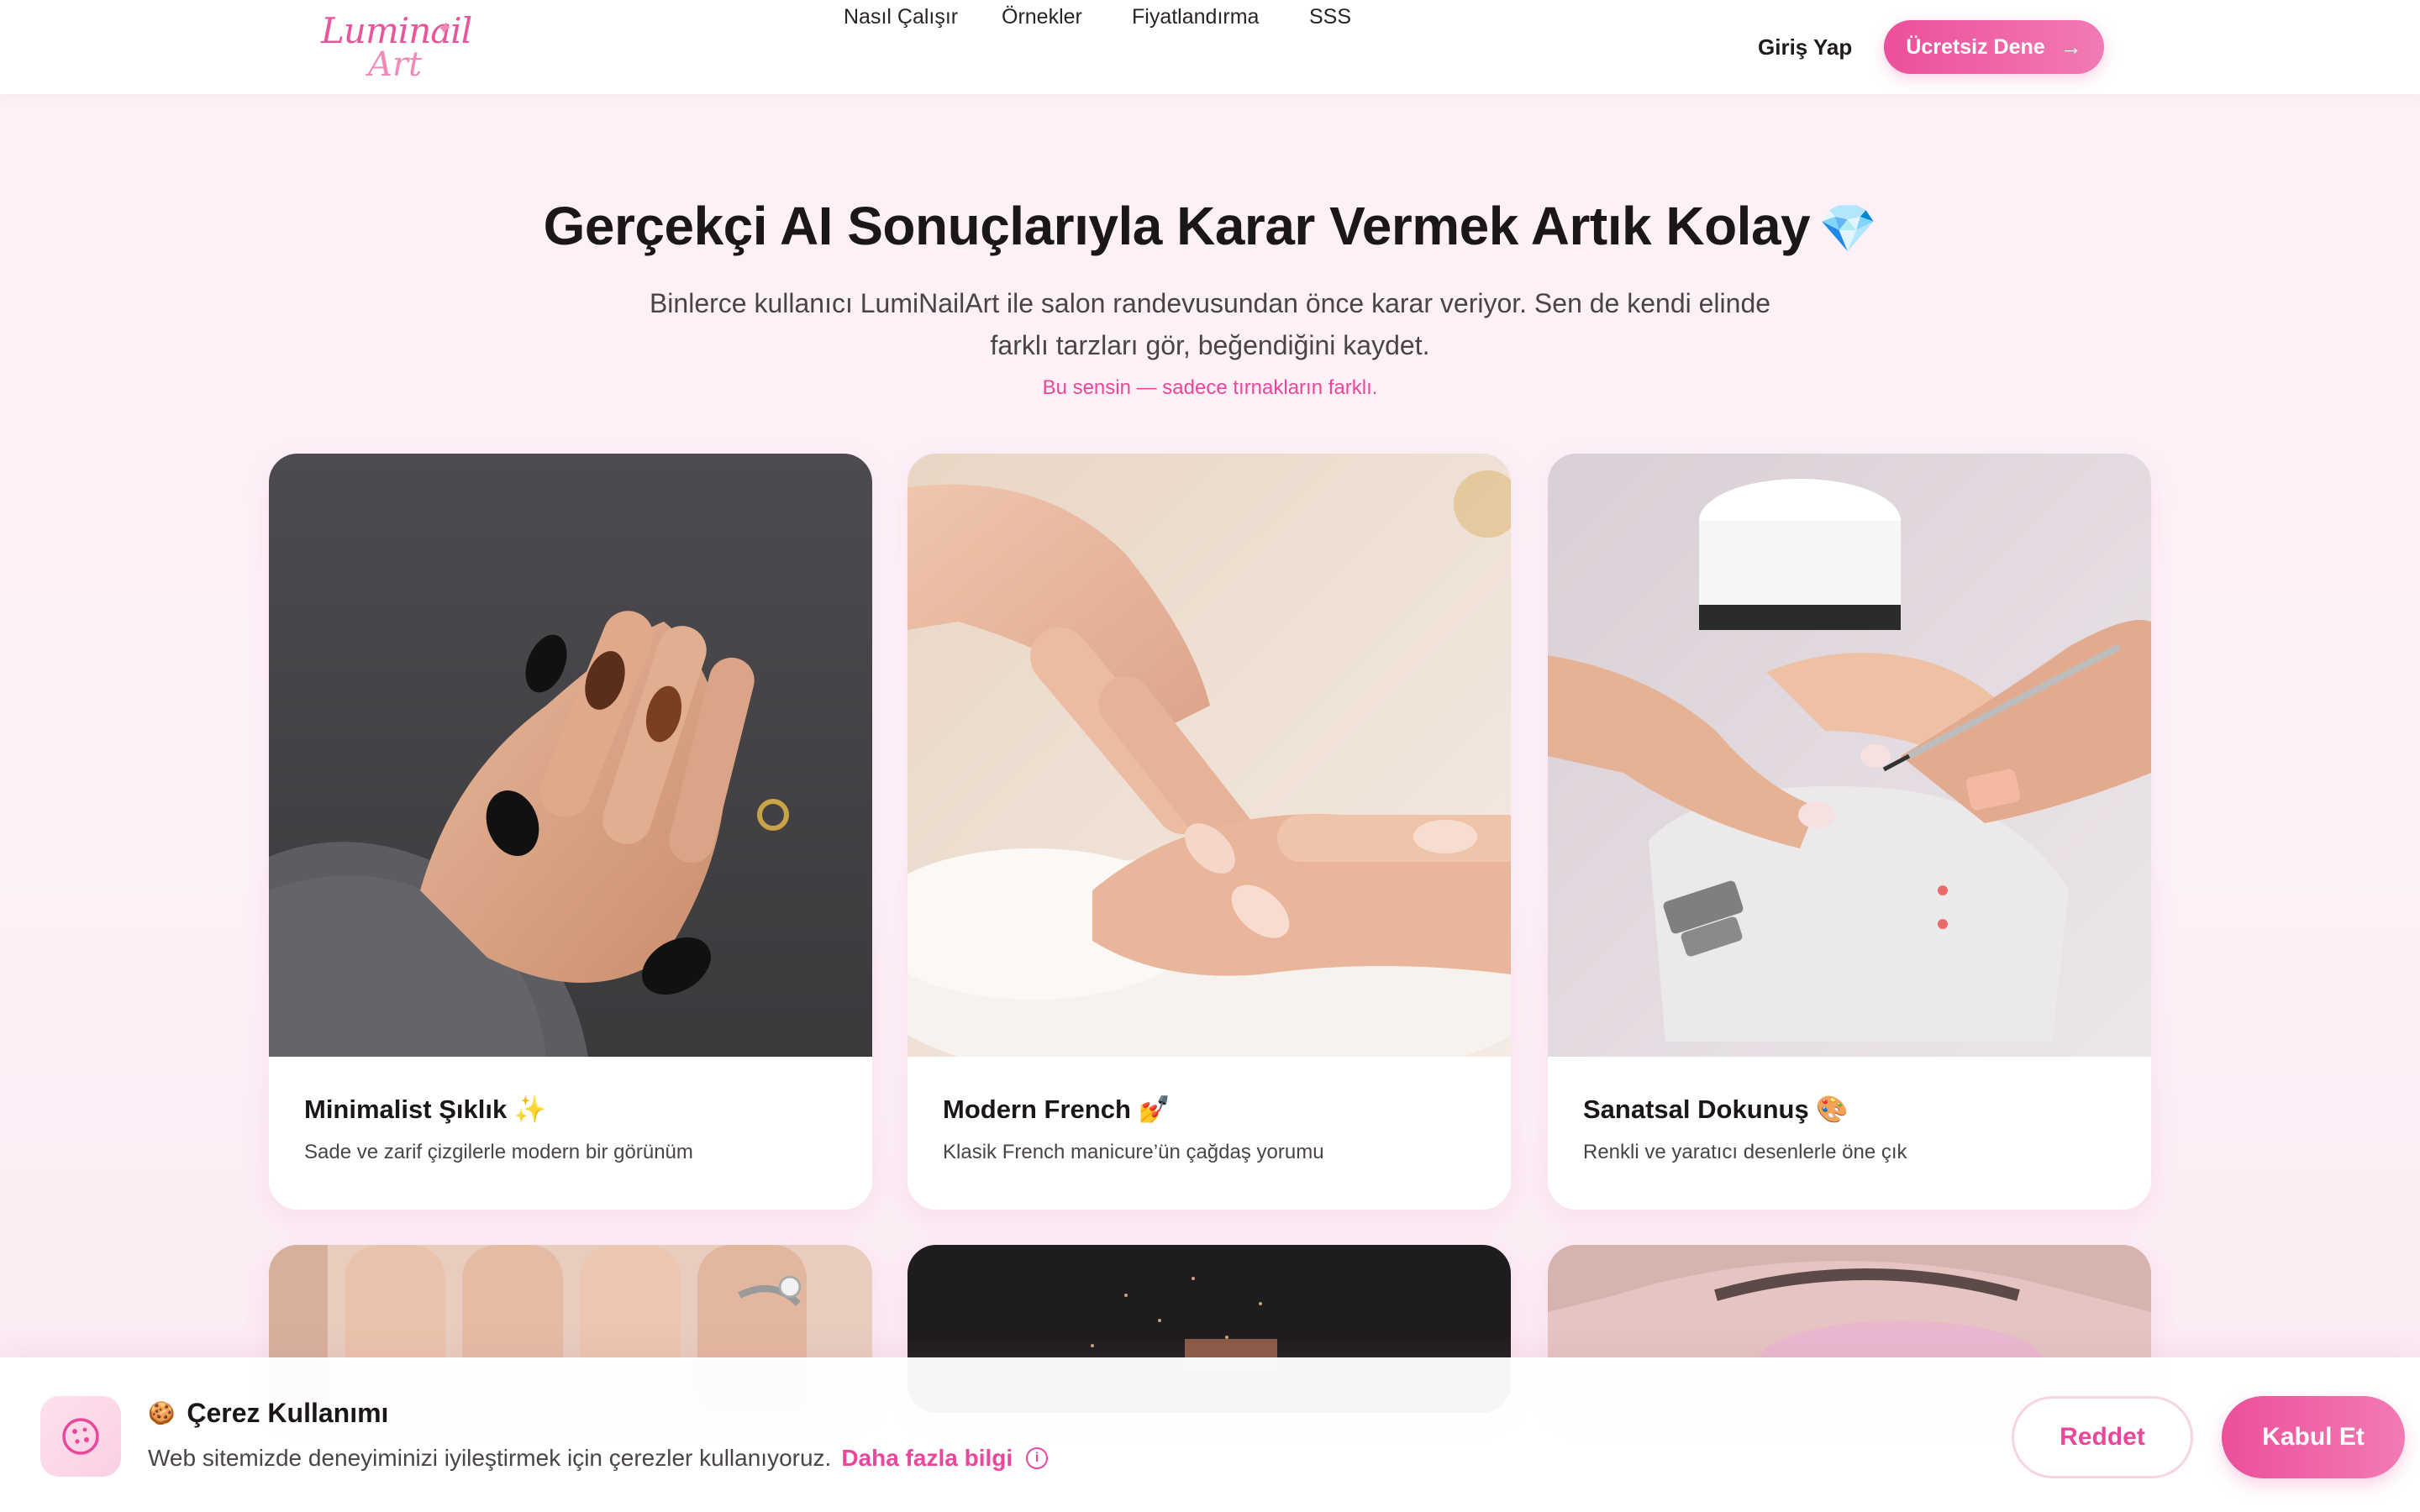 This screenshot has height=1512, width=2420. Describe the element at coordinates (2071, 47) in the screenshot. I see `arrow-right-icon: →` at that location.